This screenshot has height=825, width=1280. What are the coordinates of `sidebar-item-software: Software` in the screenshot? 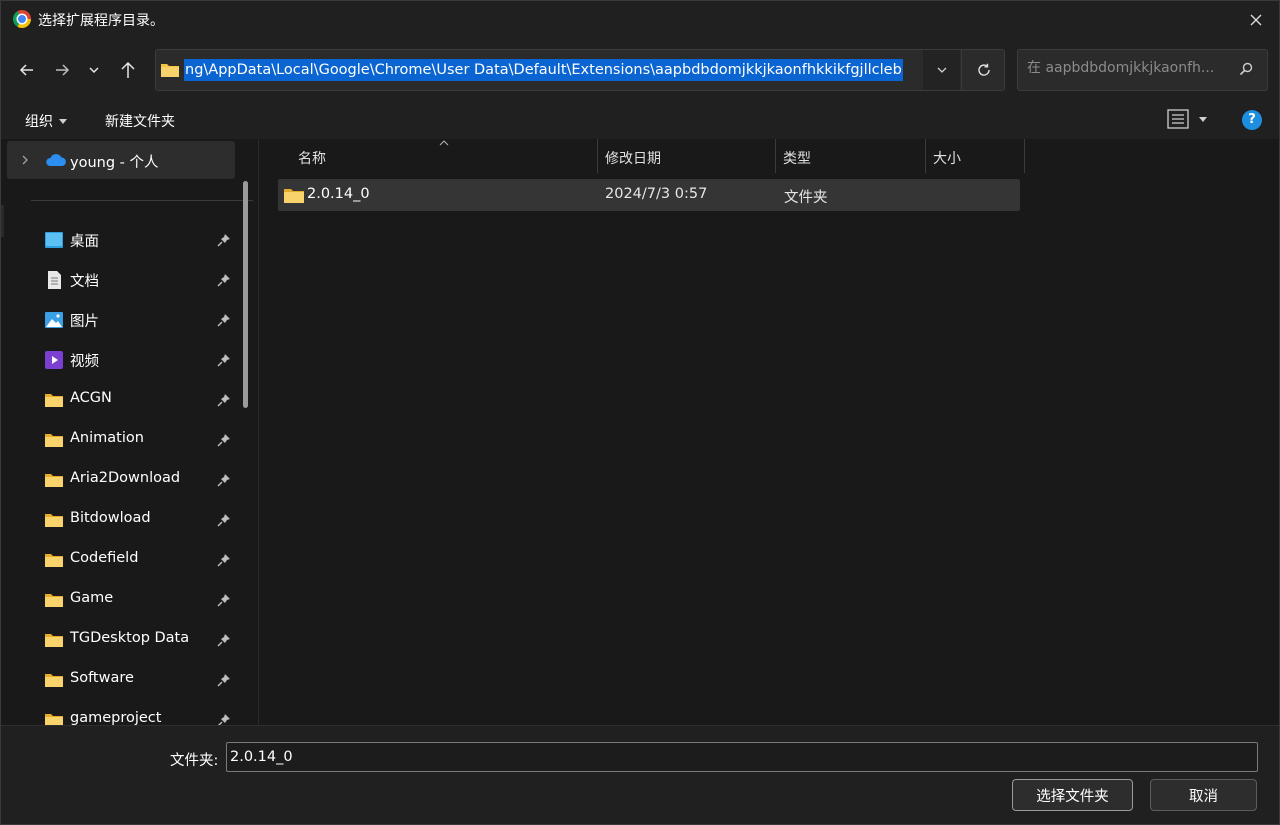 It's located at (121, 680).